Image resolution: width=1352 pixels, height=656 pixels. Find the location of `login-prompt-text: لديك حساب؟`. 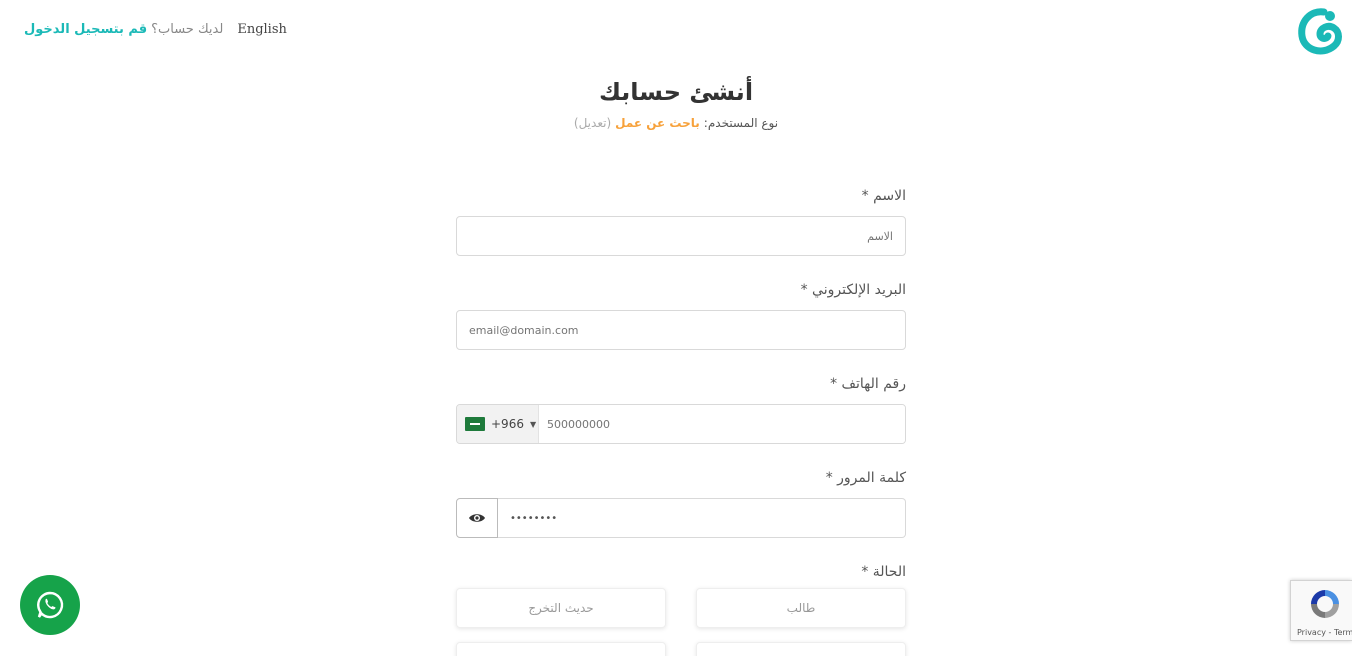

login-prompt-text: لديك حساب؟ is located at coordinates (187, 29).